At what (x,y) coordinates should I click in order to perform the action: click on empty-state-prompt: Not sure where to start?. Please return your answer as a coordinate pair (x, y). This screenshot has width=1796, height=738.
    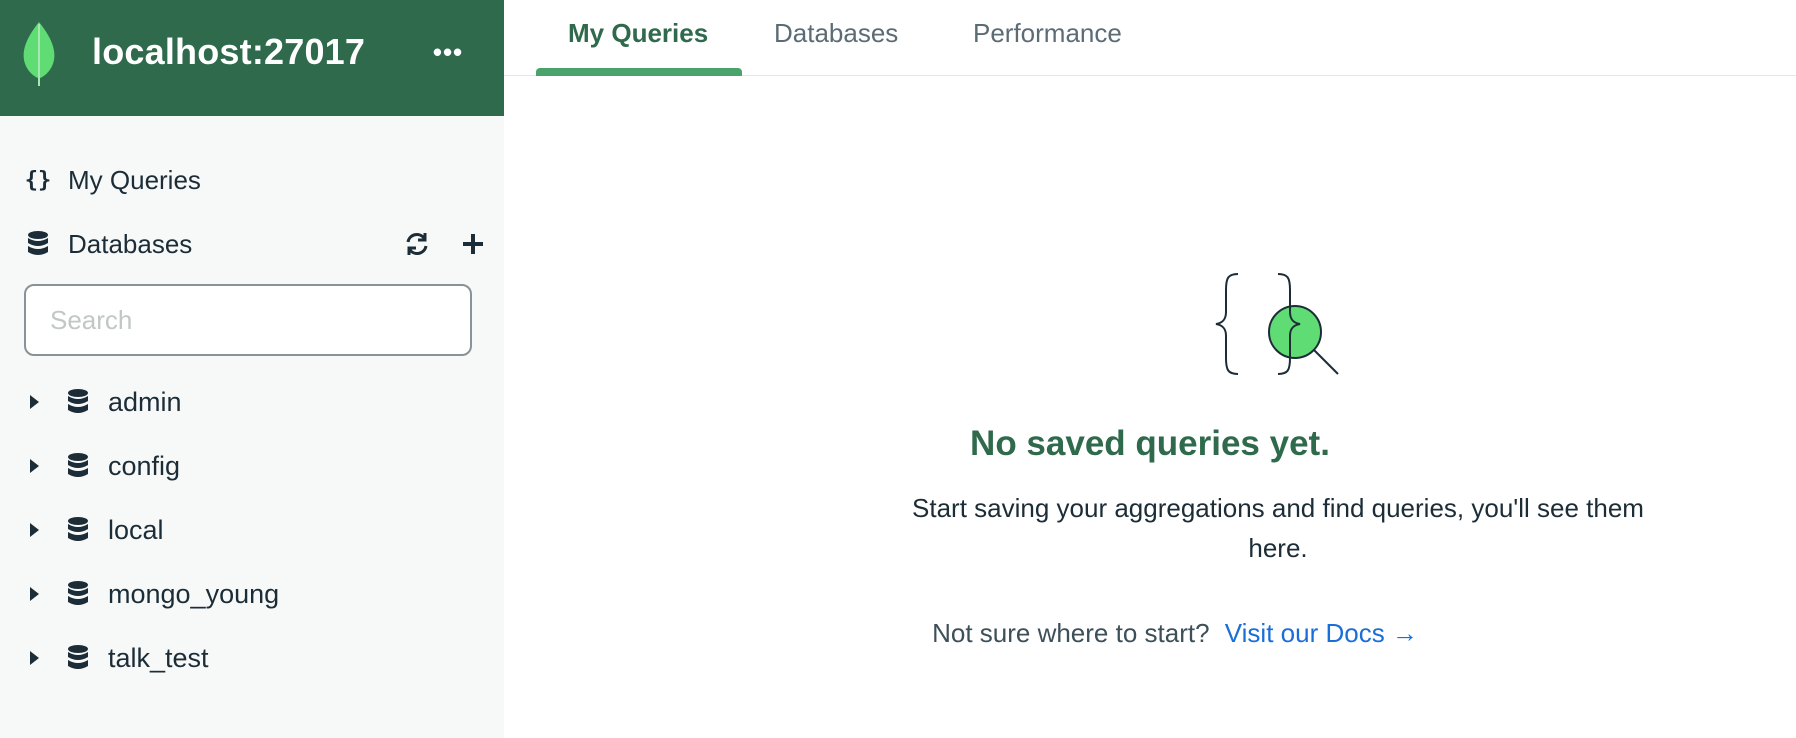
    Looking at the image, I should click on (1071, 633).